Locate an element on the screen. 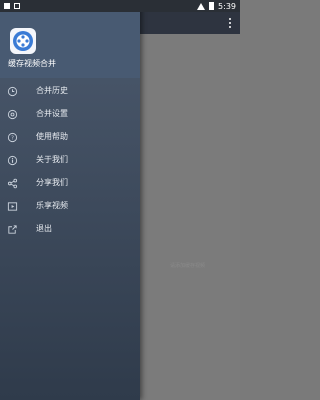 This screenshot has width=320, height=400. status-left is located at coordinates (12, 6).